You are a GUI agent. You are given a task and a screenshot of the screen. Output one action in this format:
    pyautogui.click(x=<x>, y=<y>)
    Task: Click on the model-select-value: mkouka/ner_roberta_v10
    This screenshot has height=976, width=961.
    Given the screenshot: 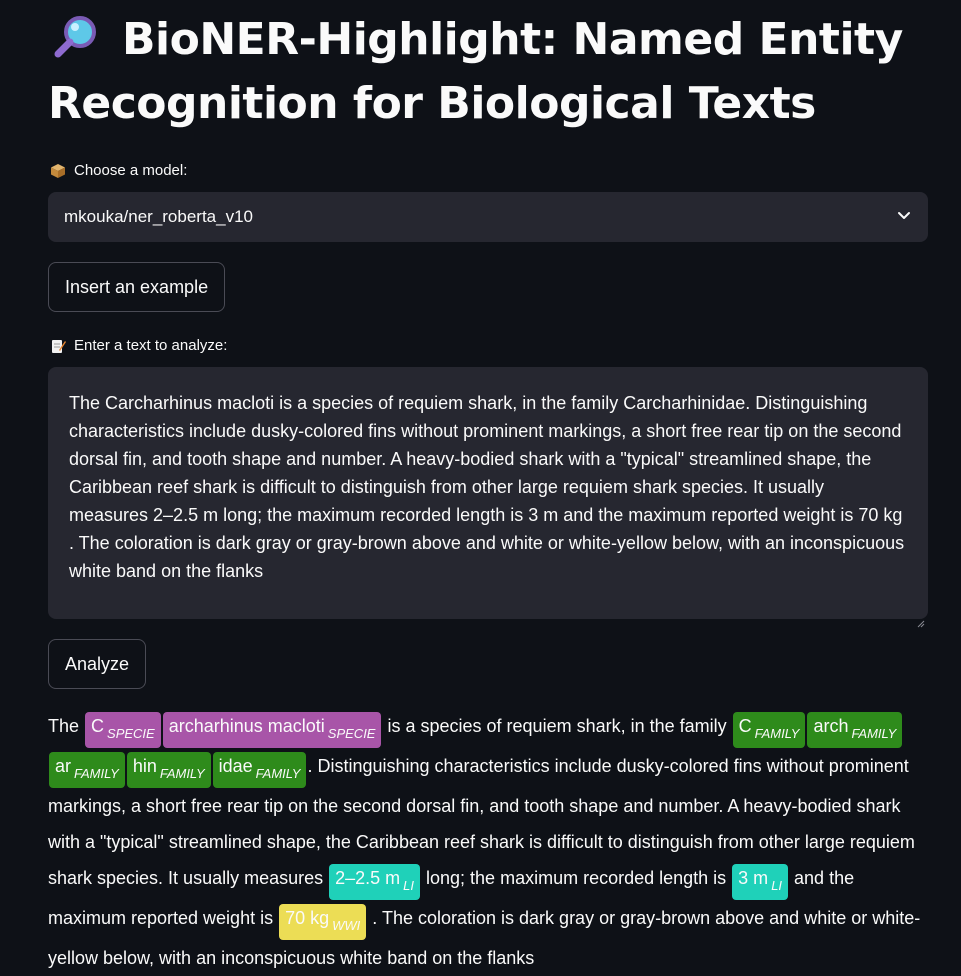 What is the action you would take?
    pyautogui.click(x=159, y=216)
    